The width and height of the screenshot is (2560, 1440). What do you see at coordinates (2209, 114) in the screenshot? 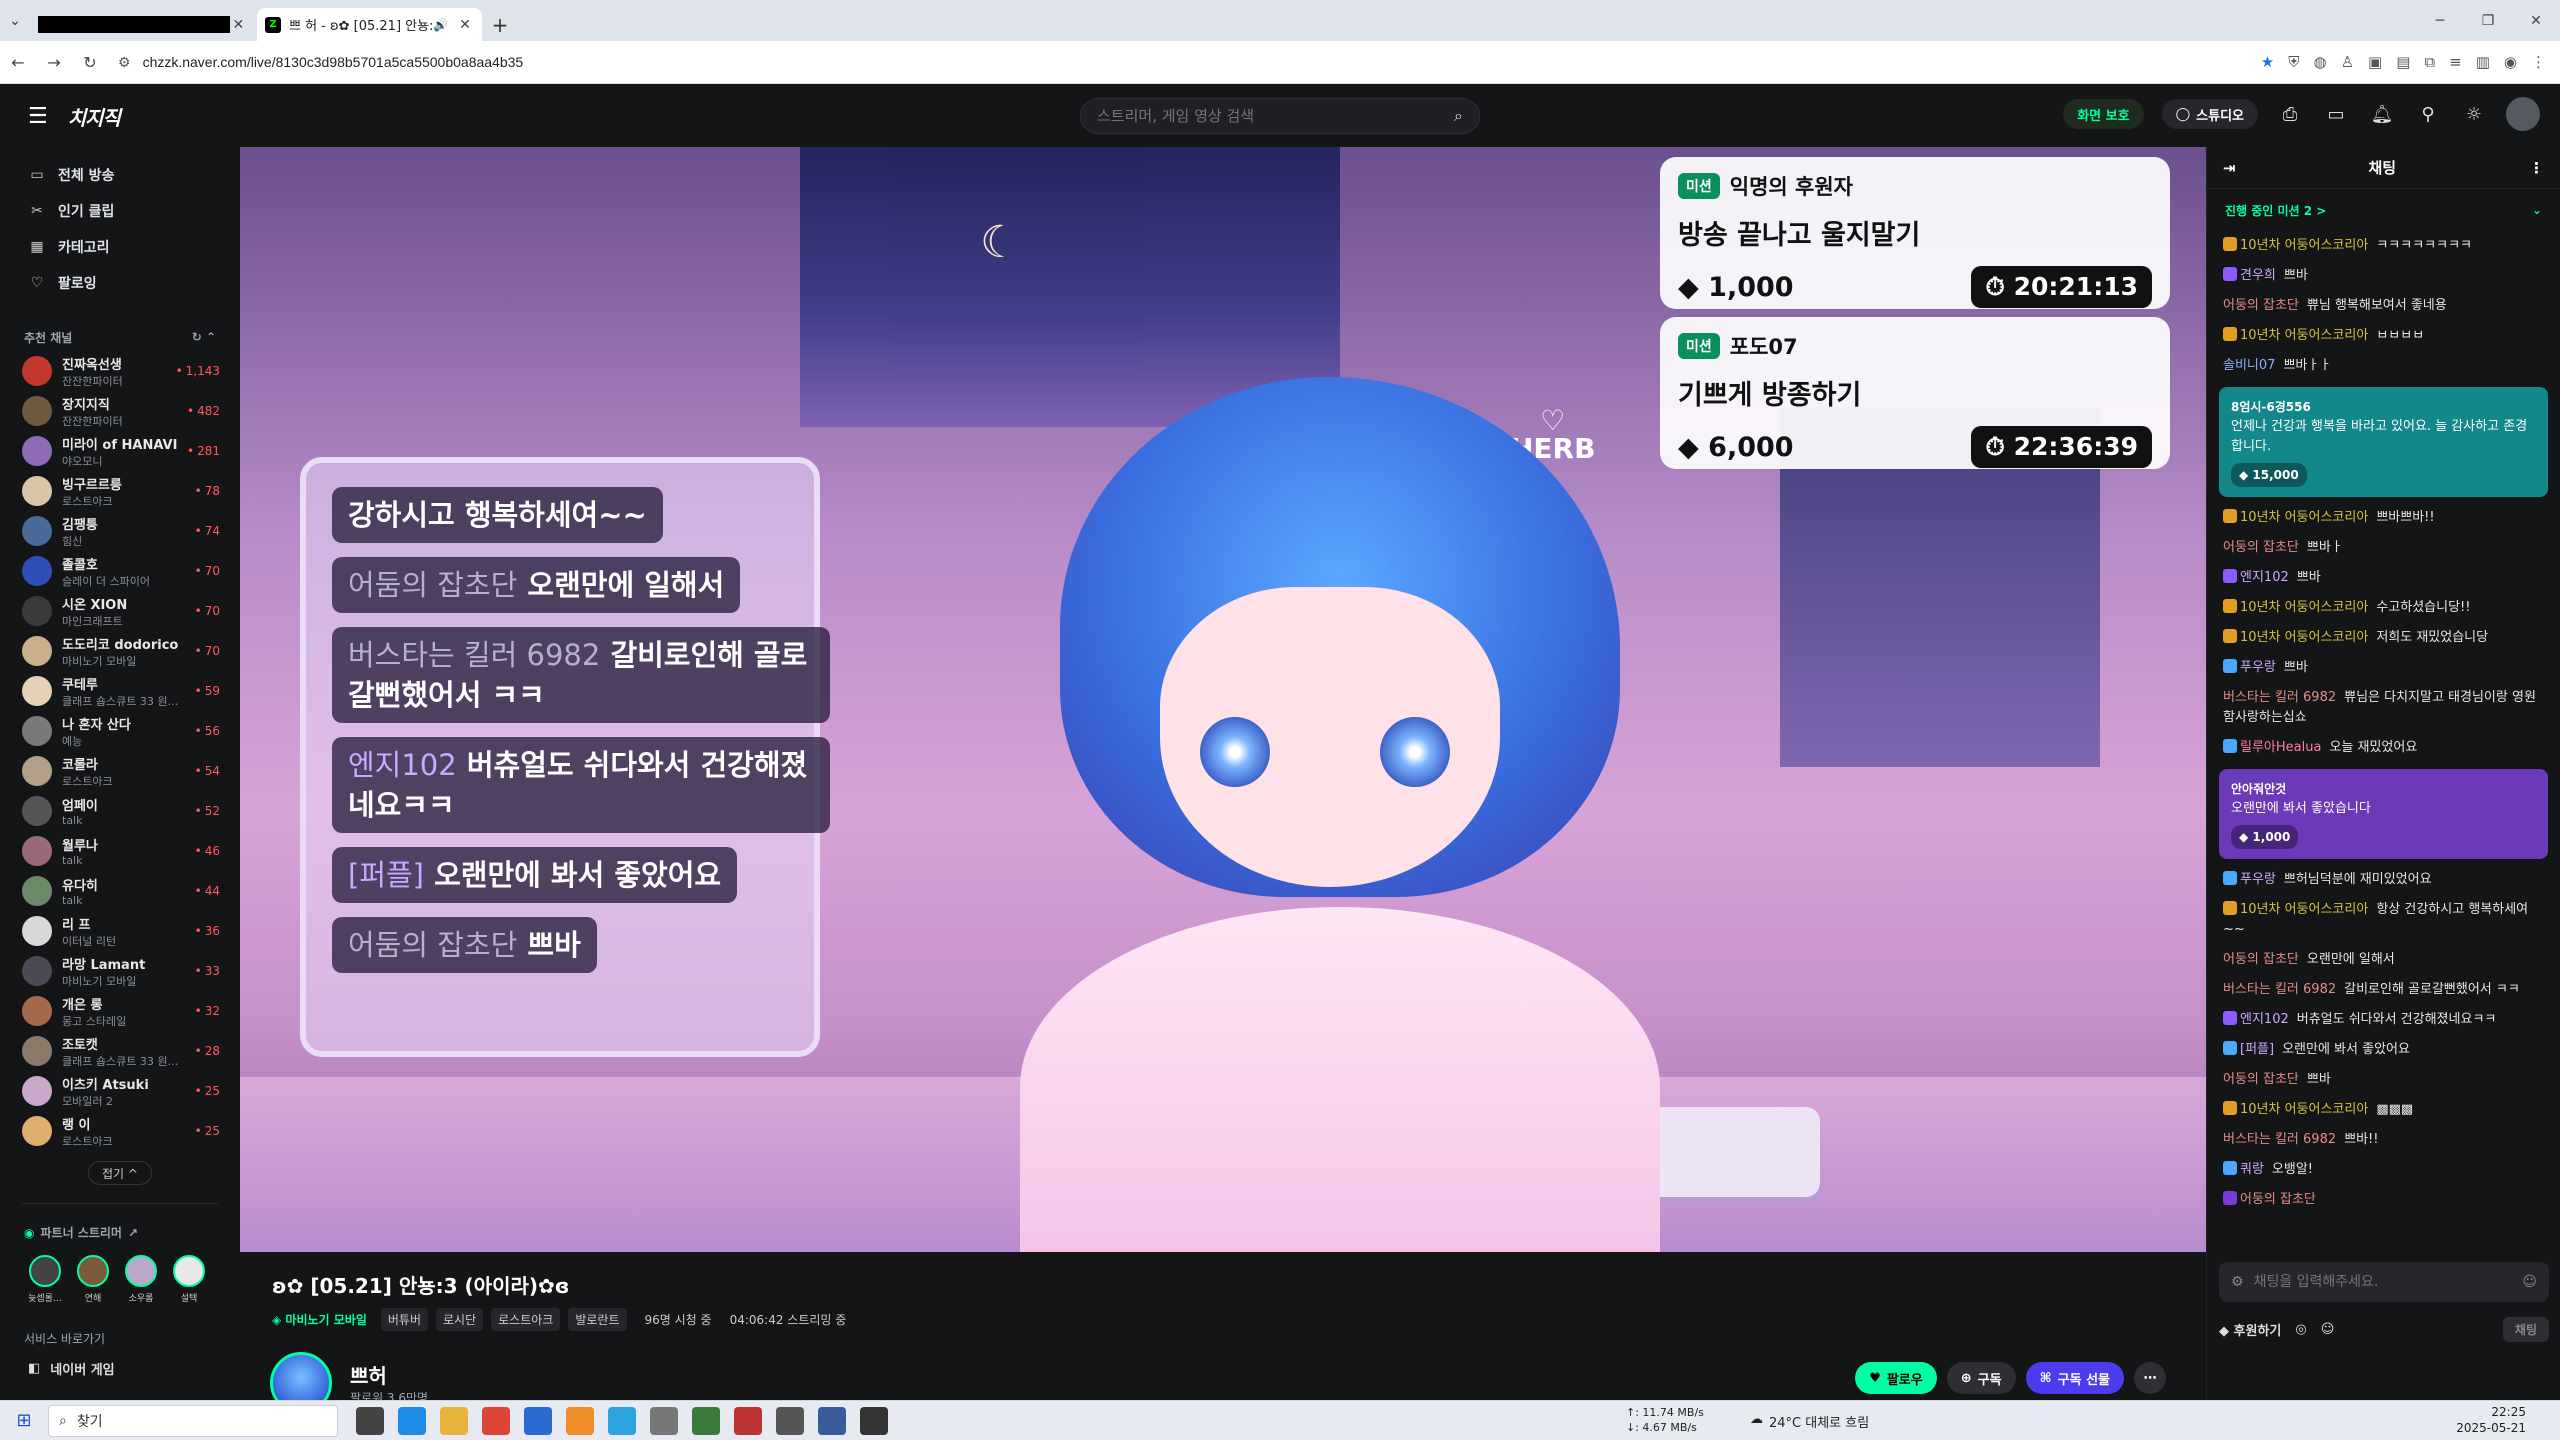
I see `studio-button: ◯ 스튜디오` at bounding box center [2209, 114].